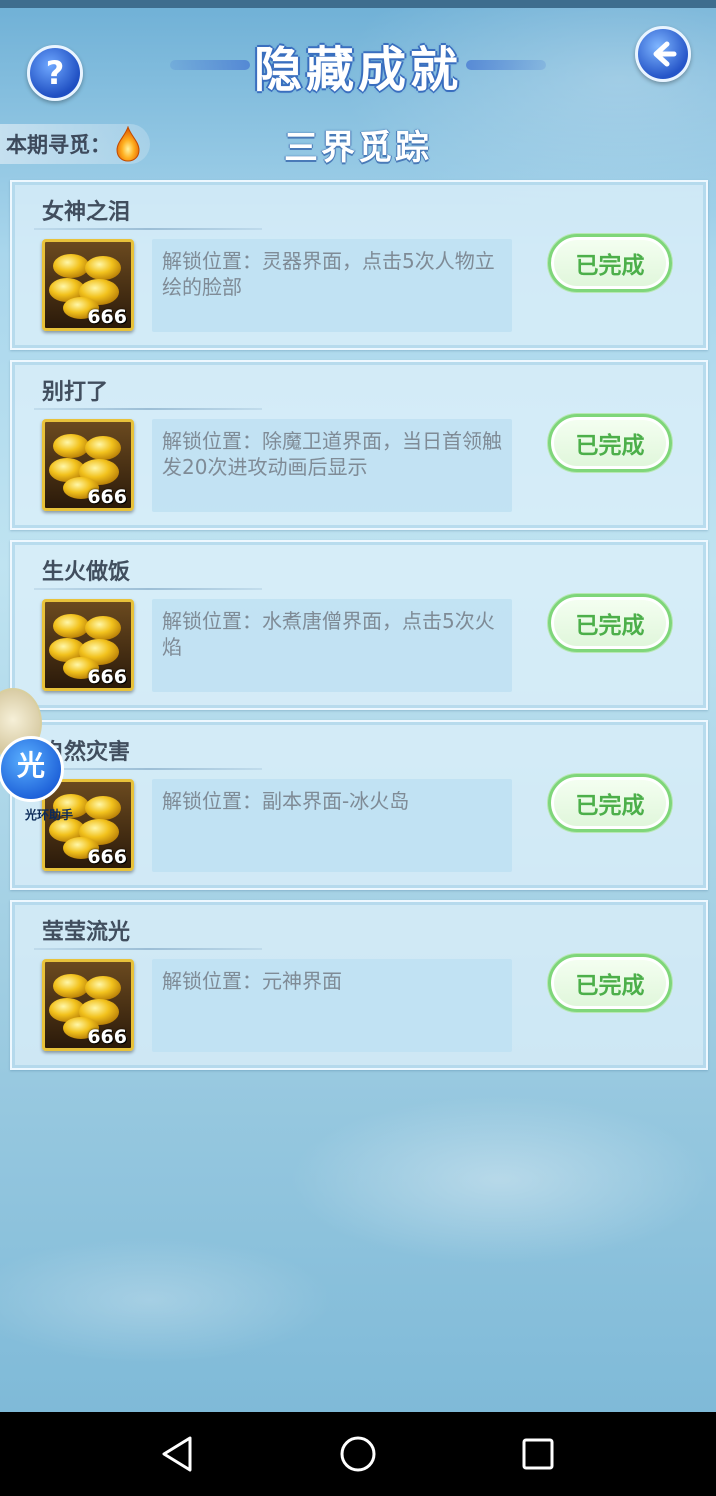 The width and height of the screenshot is (716, 1496). I want to click on unlock-description: 解锁位置：副本界面-冰火岛, so click(332, 825).